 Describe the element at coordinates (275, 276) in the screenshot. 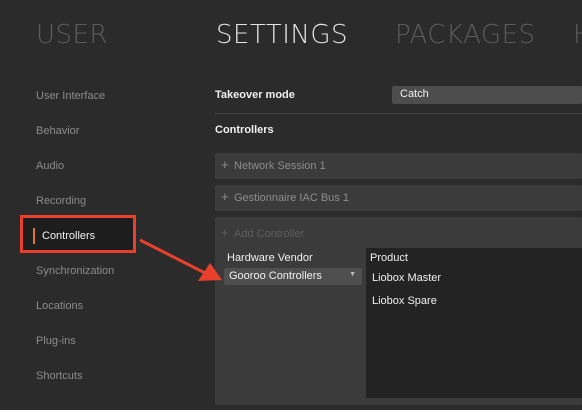

I see `hardware-vendor-value: Gooroo Controllers` at that location.